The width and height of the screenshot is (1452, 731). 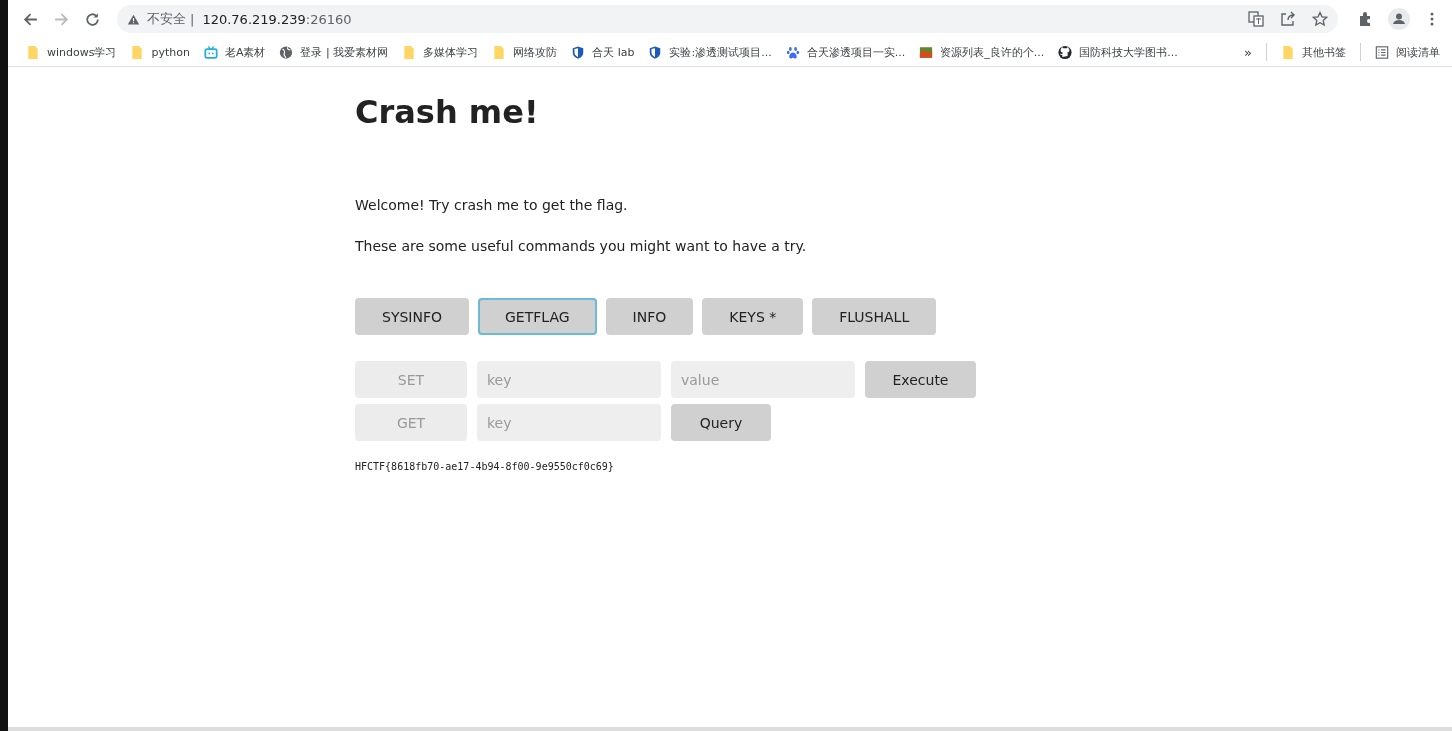 I want to click on github-icon, so click(x=1065, y=52).